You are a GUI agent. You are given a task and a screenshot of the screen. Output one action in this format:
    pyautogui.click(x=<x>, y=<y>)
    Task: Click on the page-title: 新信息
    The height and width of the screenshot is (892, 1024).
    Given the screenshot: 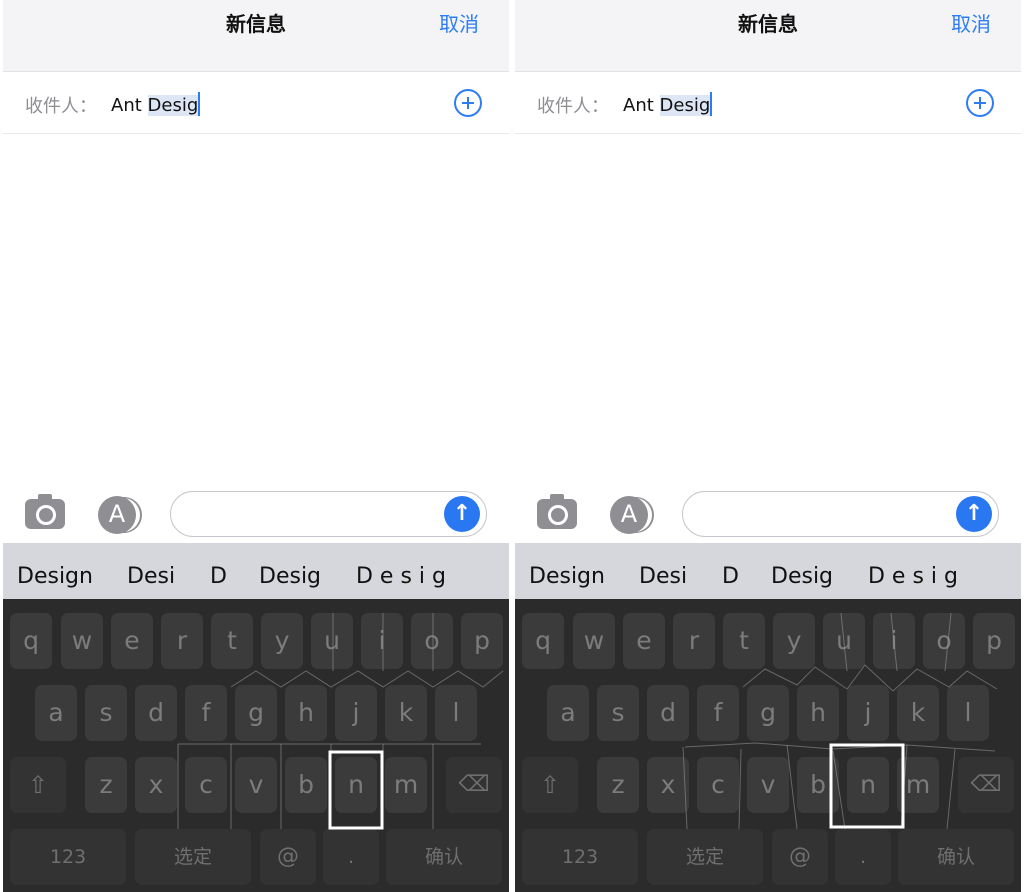 What is the action you would take?
    pyautogui.click(x=256, y=24)
    